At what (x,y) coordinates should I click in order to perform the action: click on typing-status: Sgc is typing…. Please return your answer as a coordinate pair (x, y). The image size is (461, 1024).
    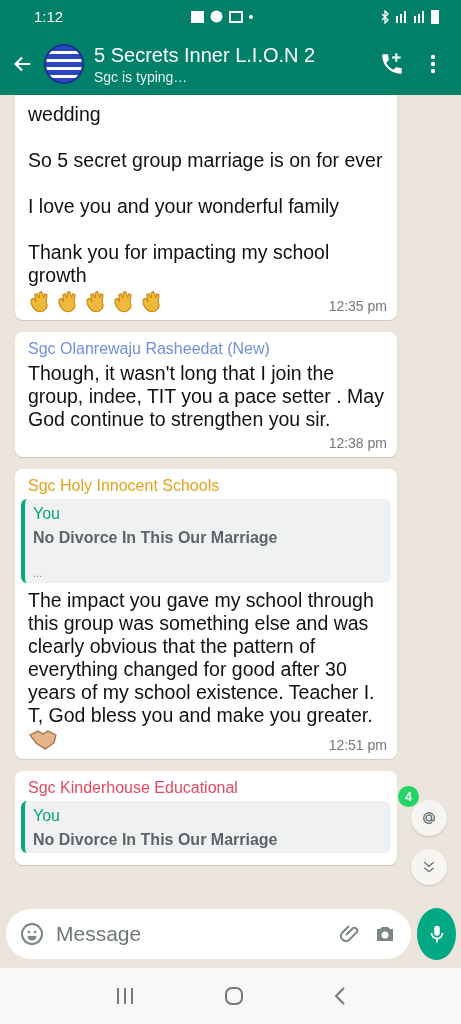
    Looking at the image, I should click on (141, 76).